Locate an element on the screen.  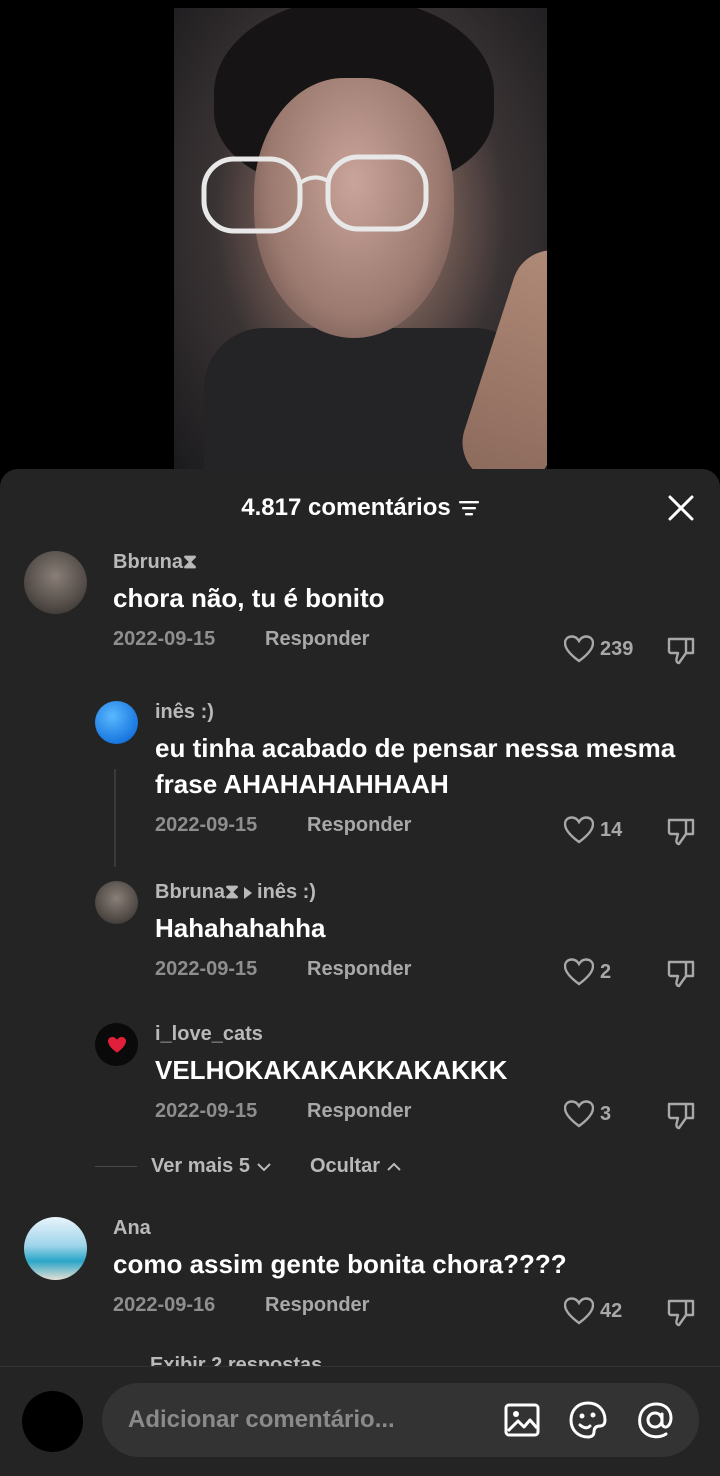
comments-count-title: 4.817 comentários is located at coordinates (360, 508).